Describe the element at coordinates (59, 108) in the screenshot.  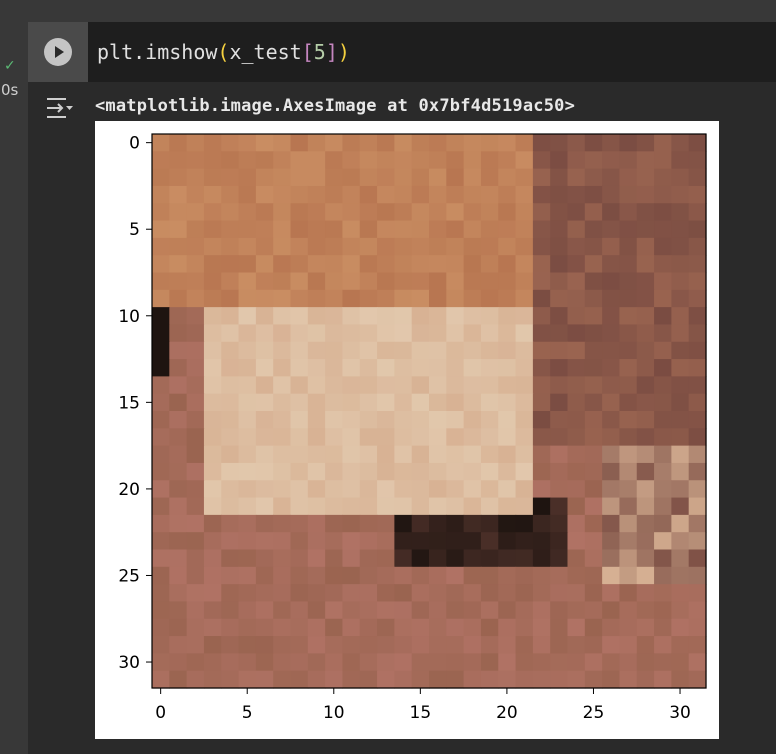
I see `output-toggle-button` at that location.